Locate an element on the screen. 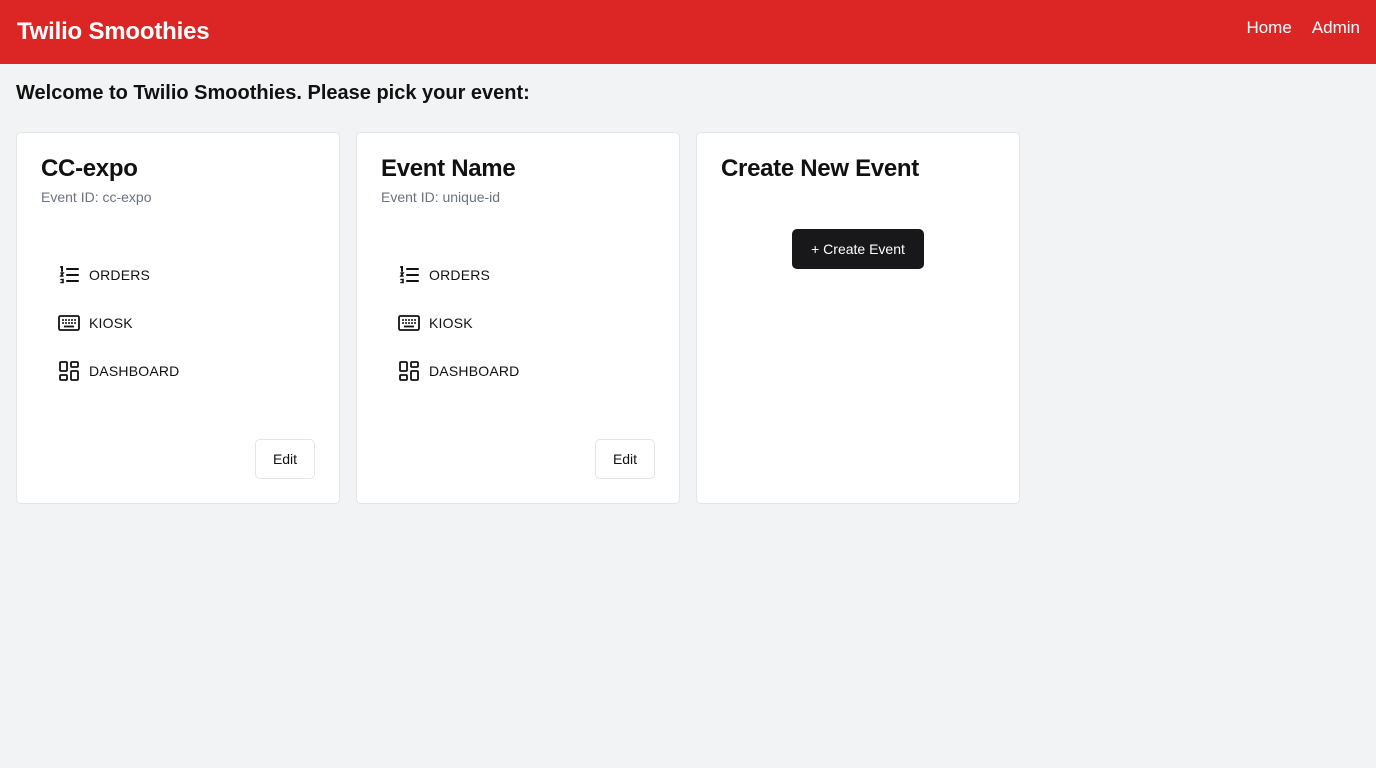  create-card-title: Create New Event is located at coordinates (820, 168).